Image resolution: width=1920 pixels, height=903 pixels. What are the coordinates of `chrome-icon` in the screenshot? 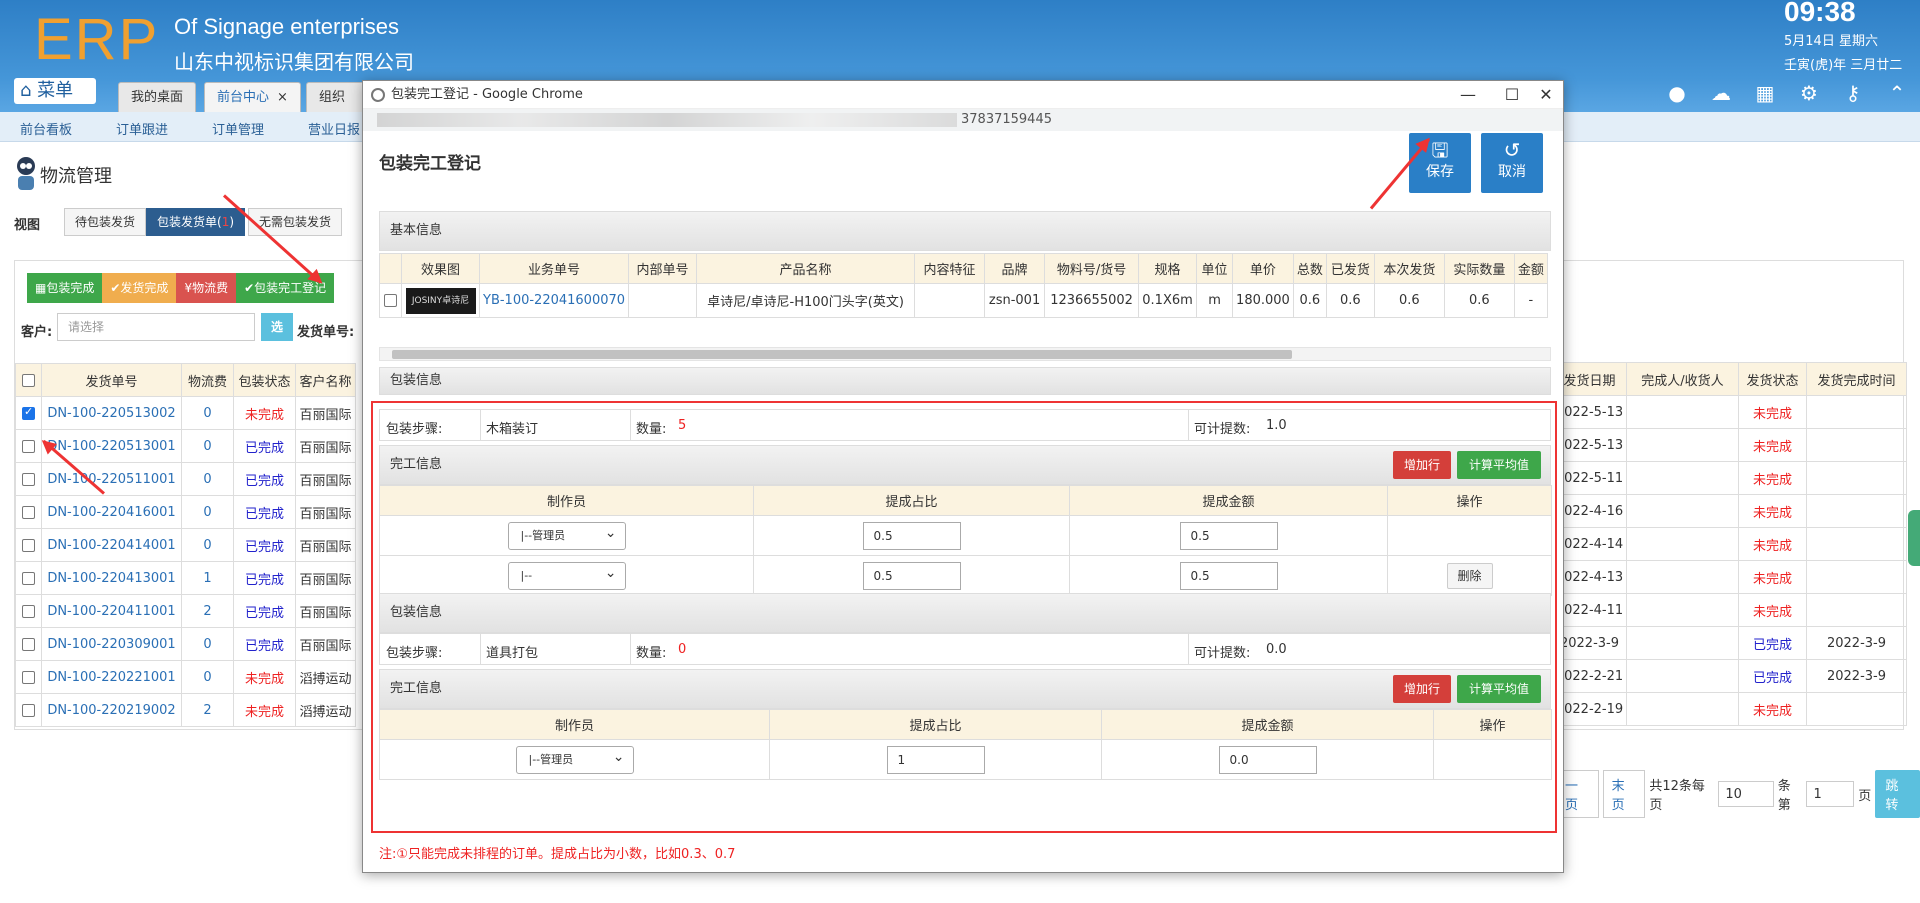 It's located at (378, 95).